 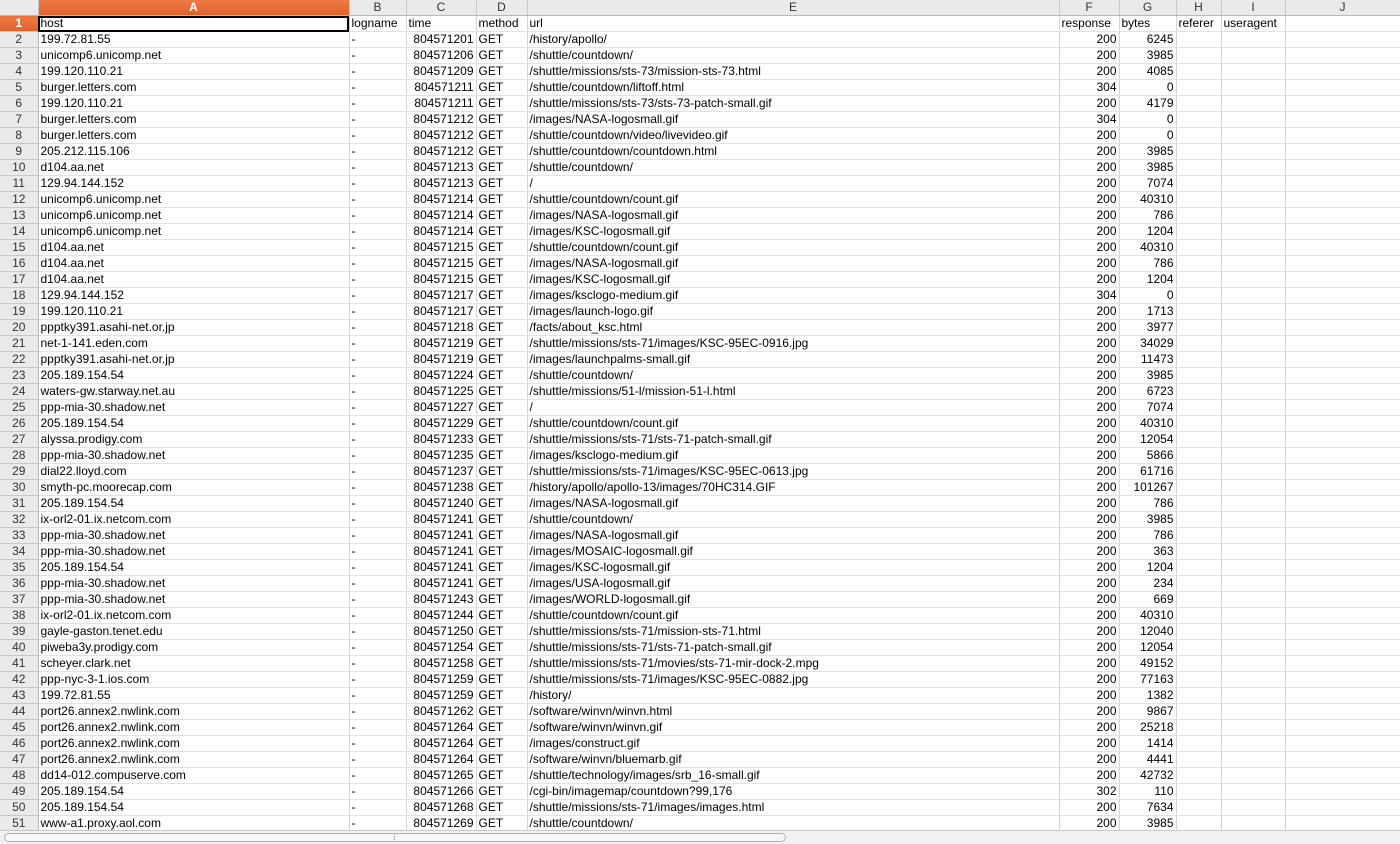 What do you see at coordinates (1342, 407) in the screenshot?
I see `cell-j25` at bounding box center [1342, 407].